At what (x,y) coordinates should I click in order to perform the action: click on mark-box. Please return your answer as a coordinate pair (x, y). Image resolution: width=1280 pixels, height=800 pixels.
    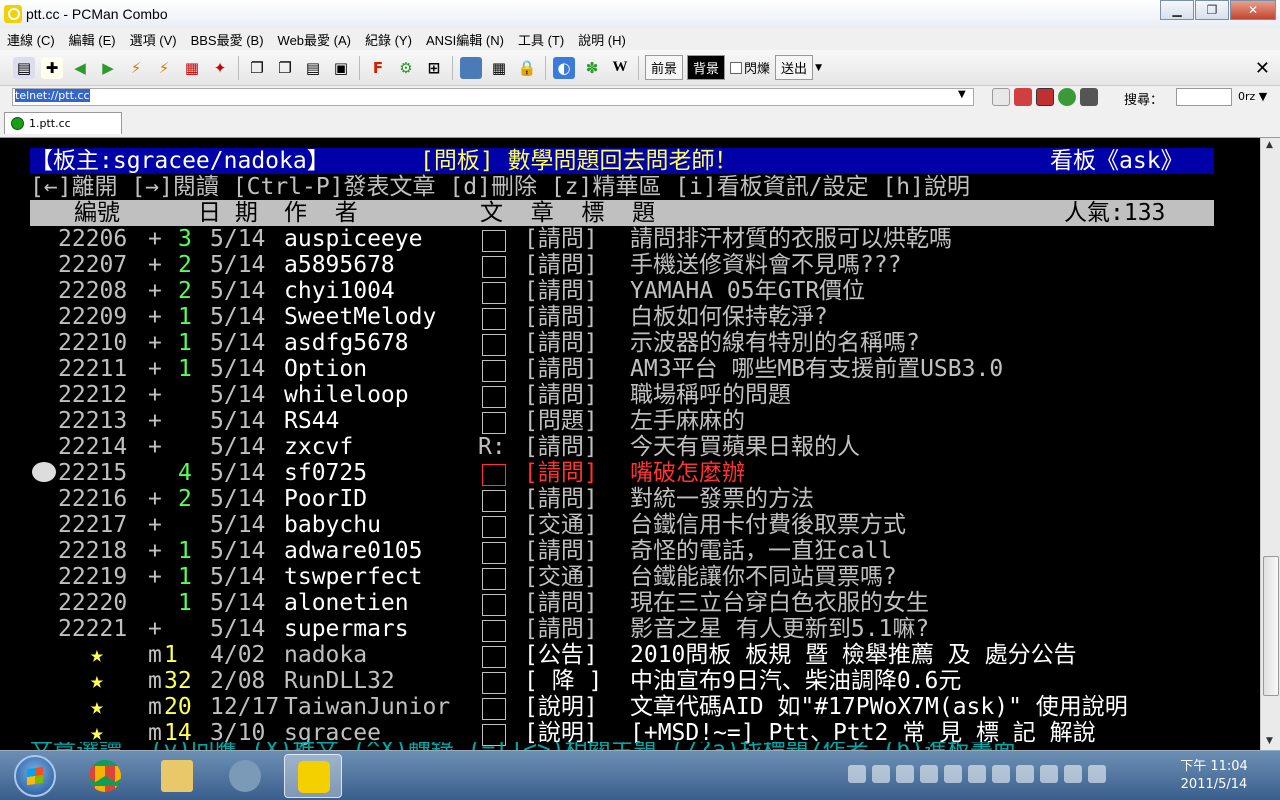
    Looking at the image, I should click on (494, 345).